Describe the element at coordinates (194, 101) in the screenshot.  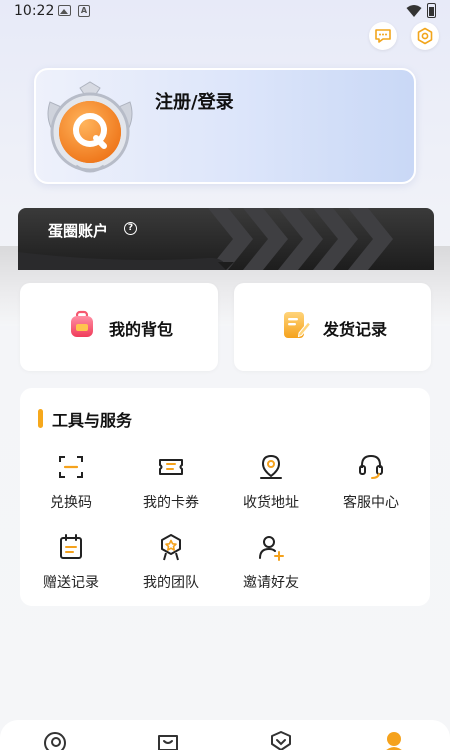
I see `login-register-link: 注册/登录` at that location.